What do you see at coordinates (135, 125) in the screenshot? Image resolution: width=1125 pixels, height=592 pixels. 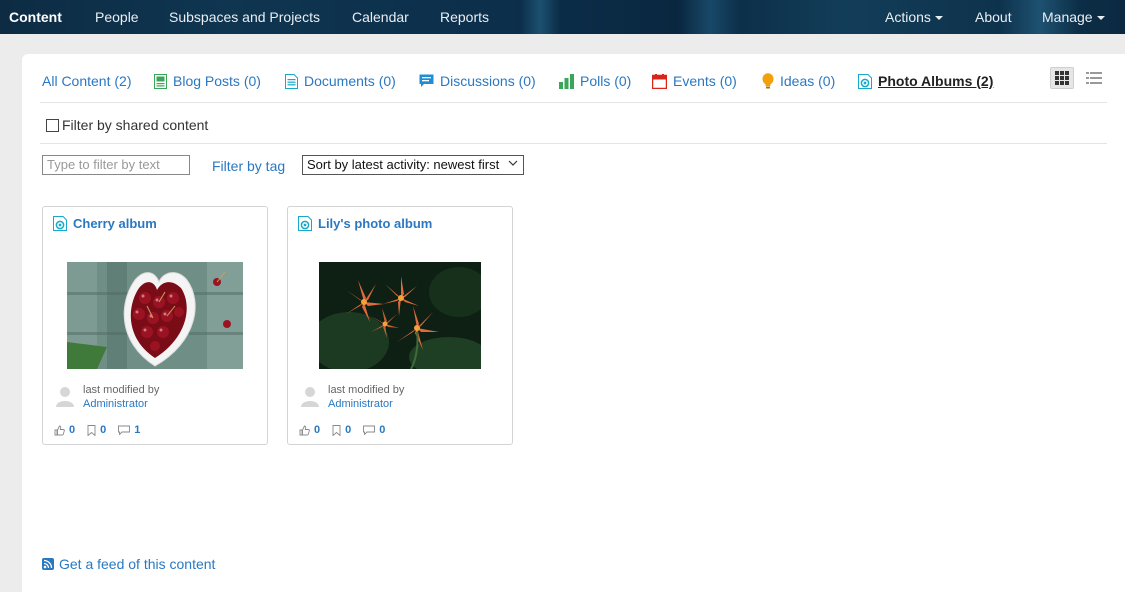 I see `filter-shared-label: Filter by shared content` at bounding box center [135, 125].